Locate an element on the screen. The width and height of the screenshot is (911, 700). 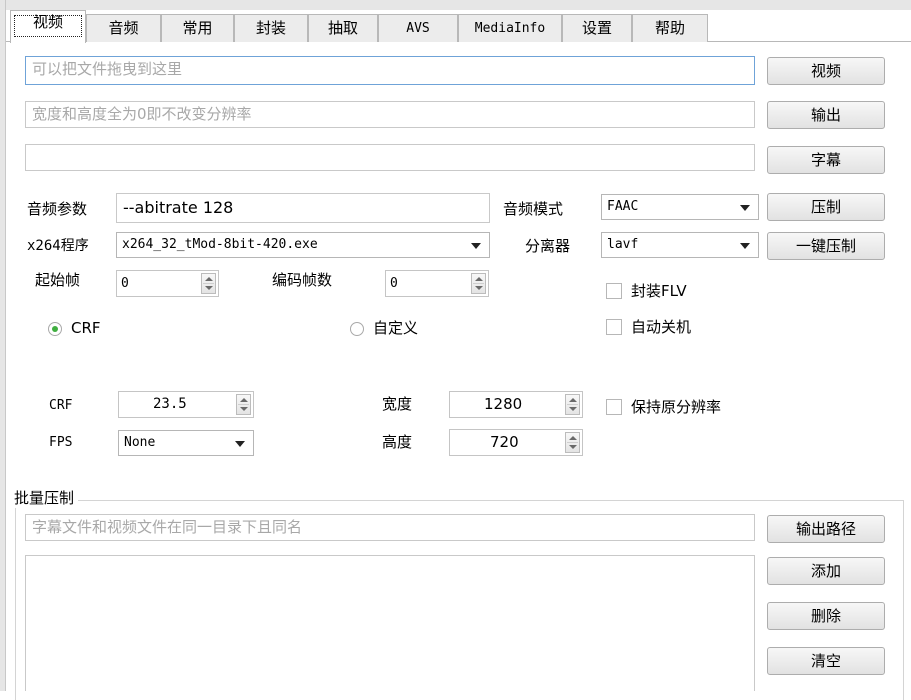
tab-audio: 音频 is located at coordinates (123, 28).